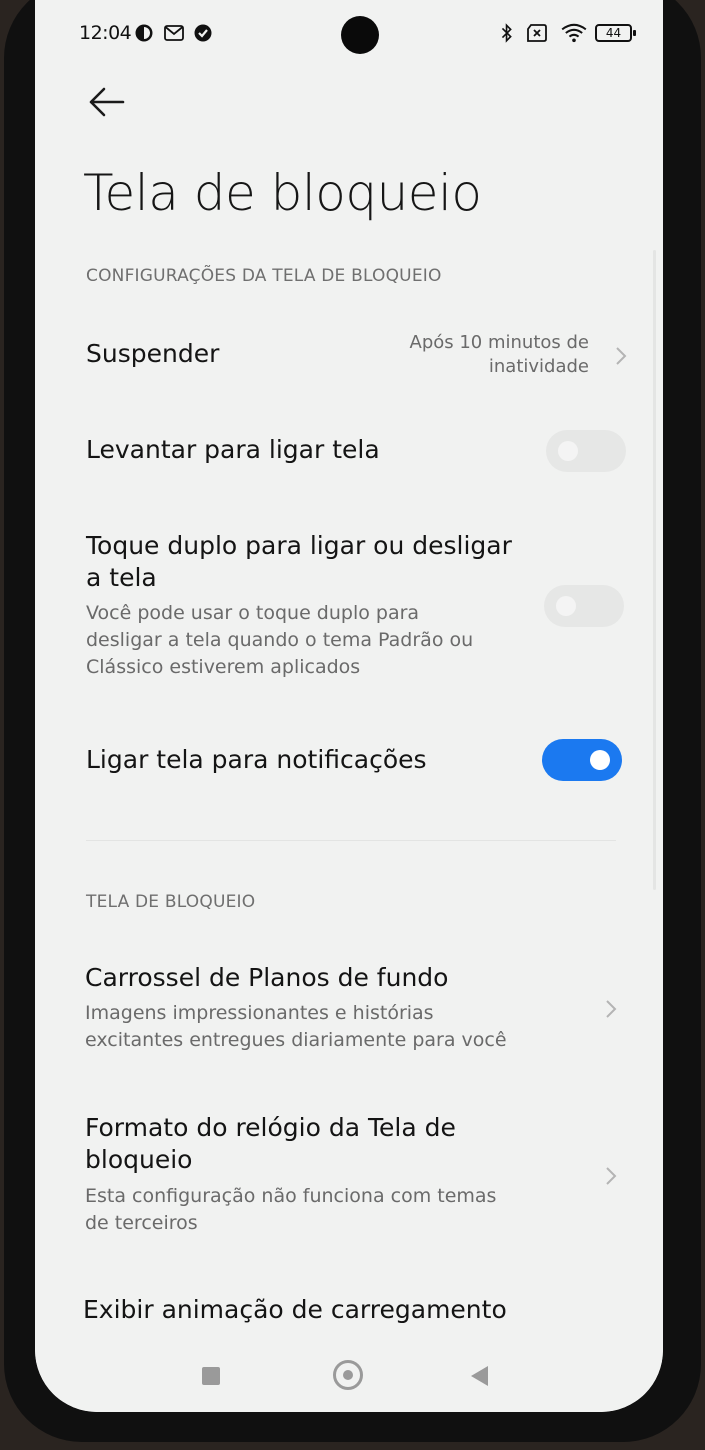 The width and height of the screenshot is (705, 1450). I want to click on suspend-value: Após 10 minutos de inatividade, so click(500, 355).